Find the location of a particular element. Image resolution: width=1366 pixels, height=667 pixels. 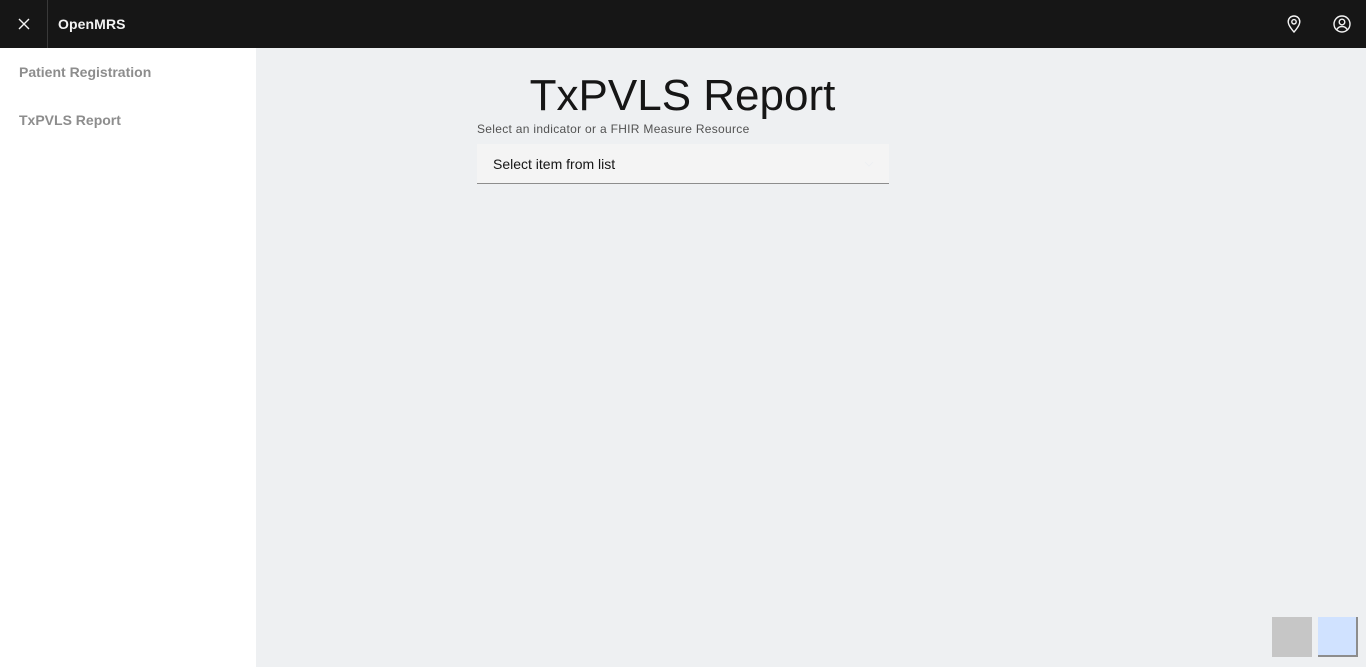

close-icon is located at coordinates (23, 24).